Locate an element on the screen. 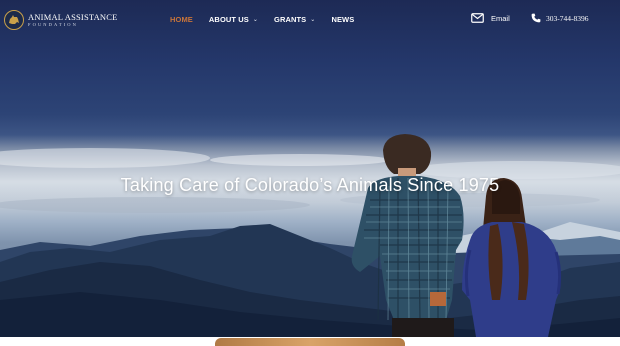  nav-item-label: HOME is located at coordinates (181, 19).